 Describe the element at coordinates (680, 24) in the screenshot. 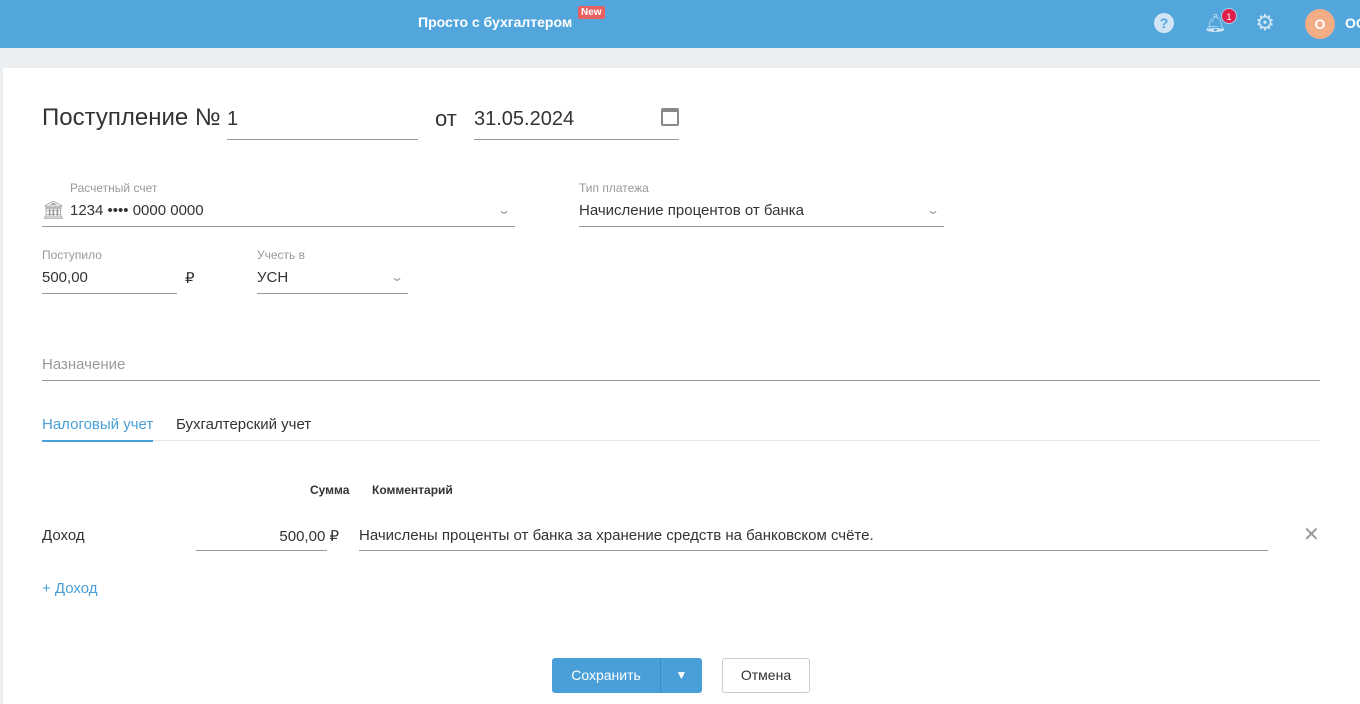

I see `top-header: Просто с бухгалтером New ? 🔔︎ 1 ⚙ О ОО` at that location.